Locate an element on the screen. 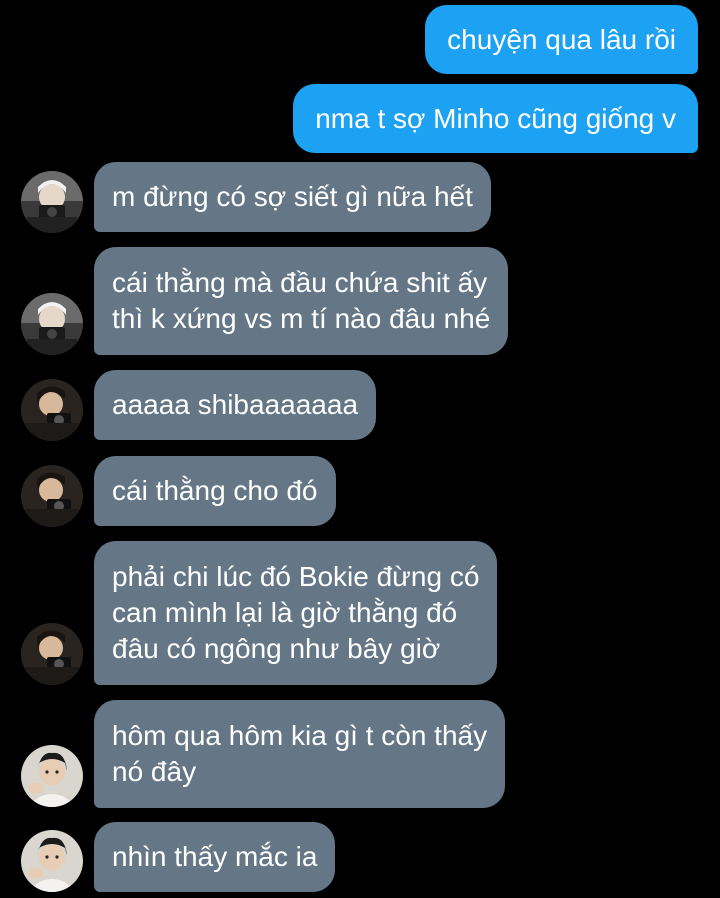 The image size is (720, 898). message-text-line: phải chi lúc đó Bokie đừng có is located at coordinates (296, 576).